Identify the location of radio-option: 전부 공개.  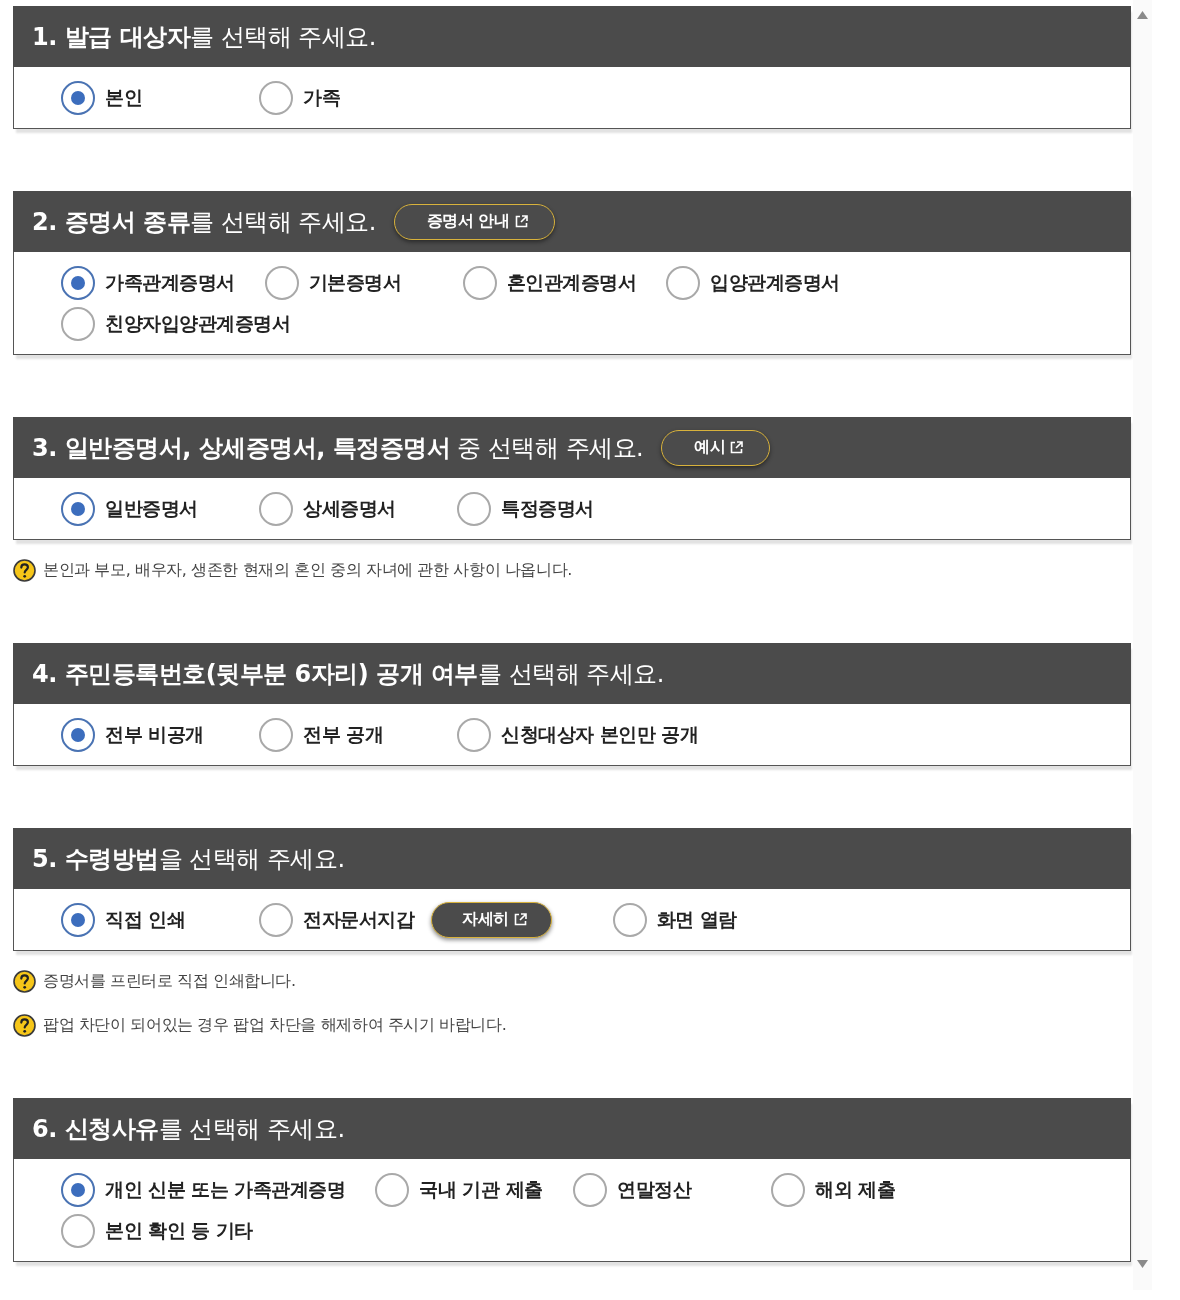
(321, 734).